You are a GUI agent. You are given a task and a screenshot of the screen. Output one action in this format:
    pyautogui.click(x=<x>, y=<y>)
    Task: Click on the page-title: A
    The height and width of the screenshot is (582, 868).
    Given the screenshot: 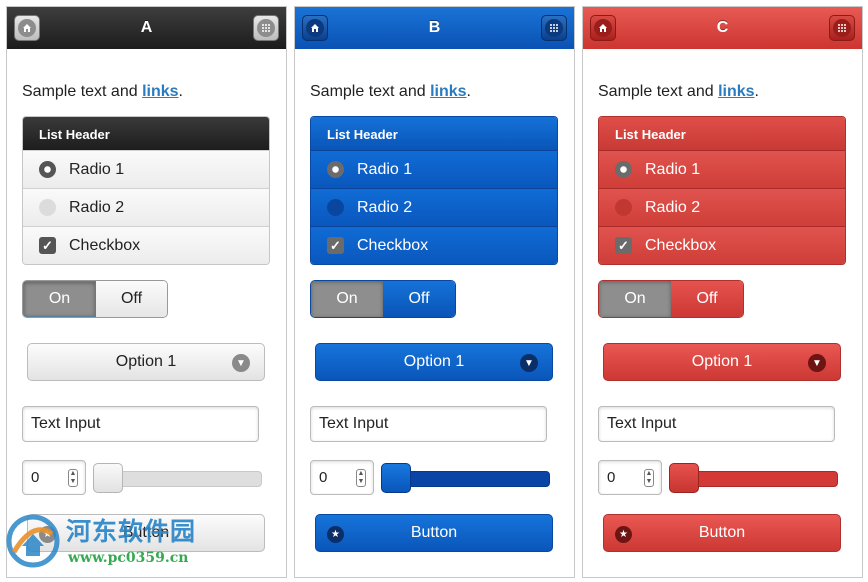 What is the action you would take?
    pyautogui.click(x=146, y=27)
    